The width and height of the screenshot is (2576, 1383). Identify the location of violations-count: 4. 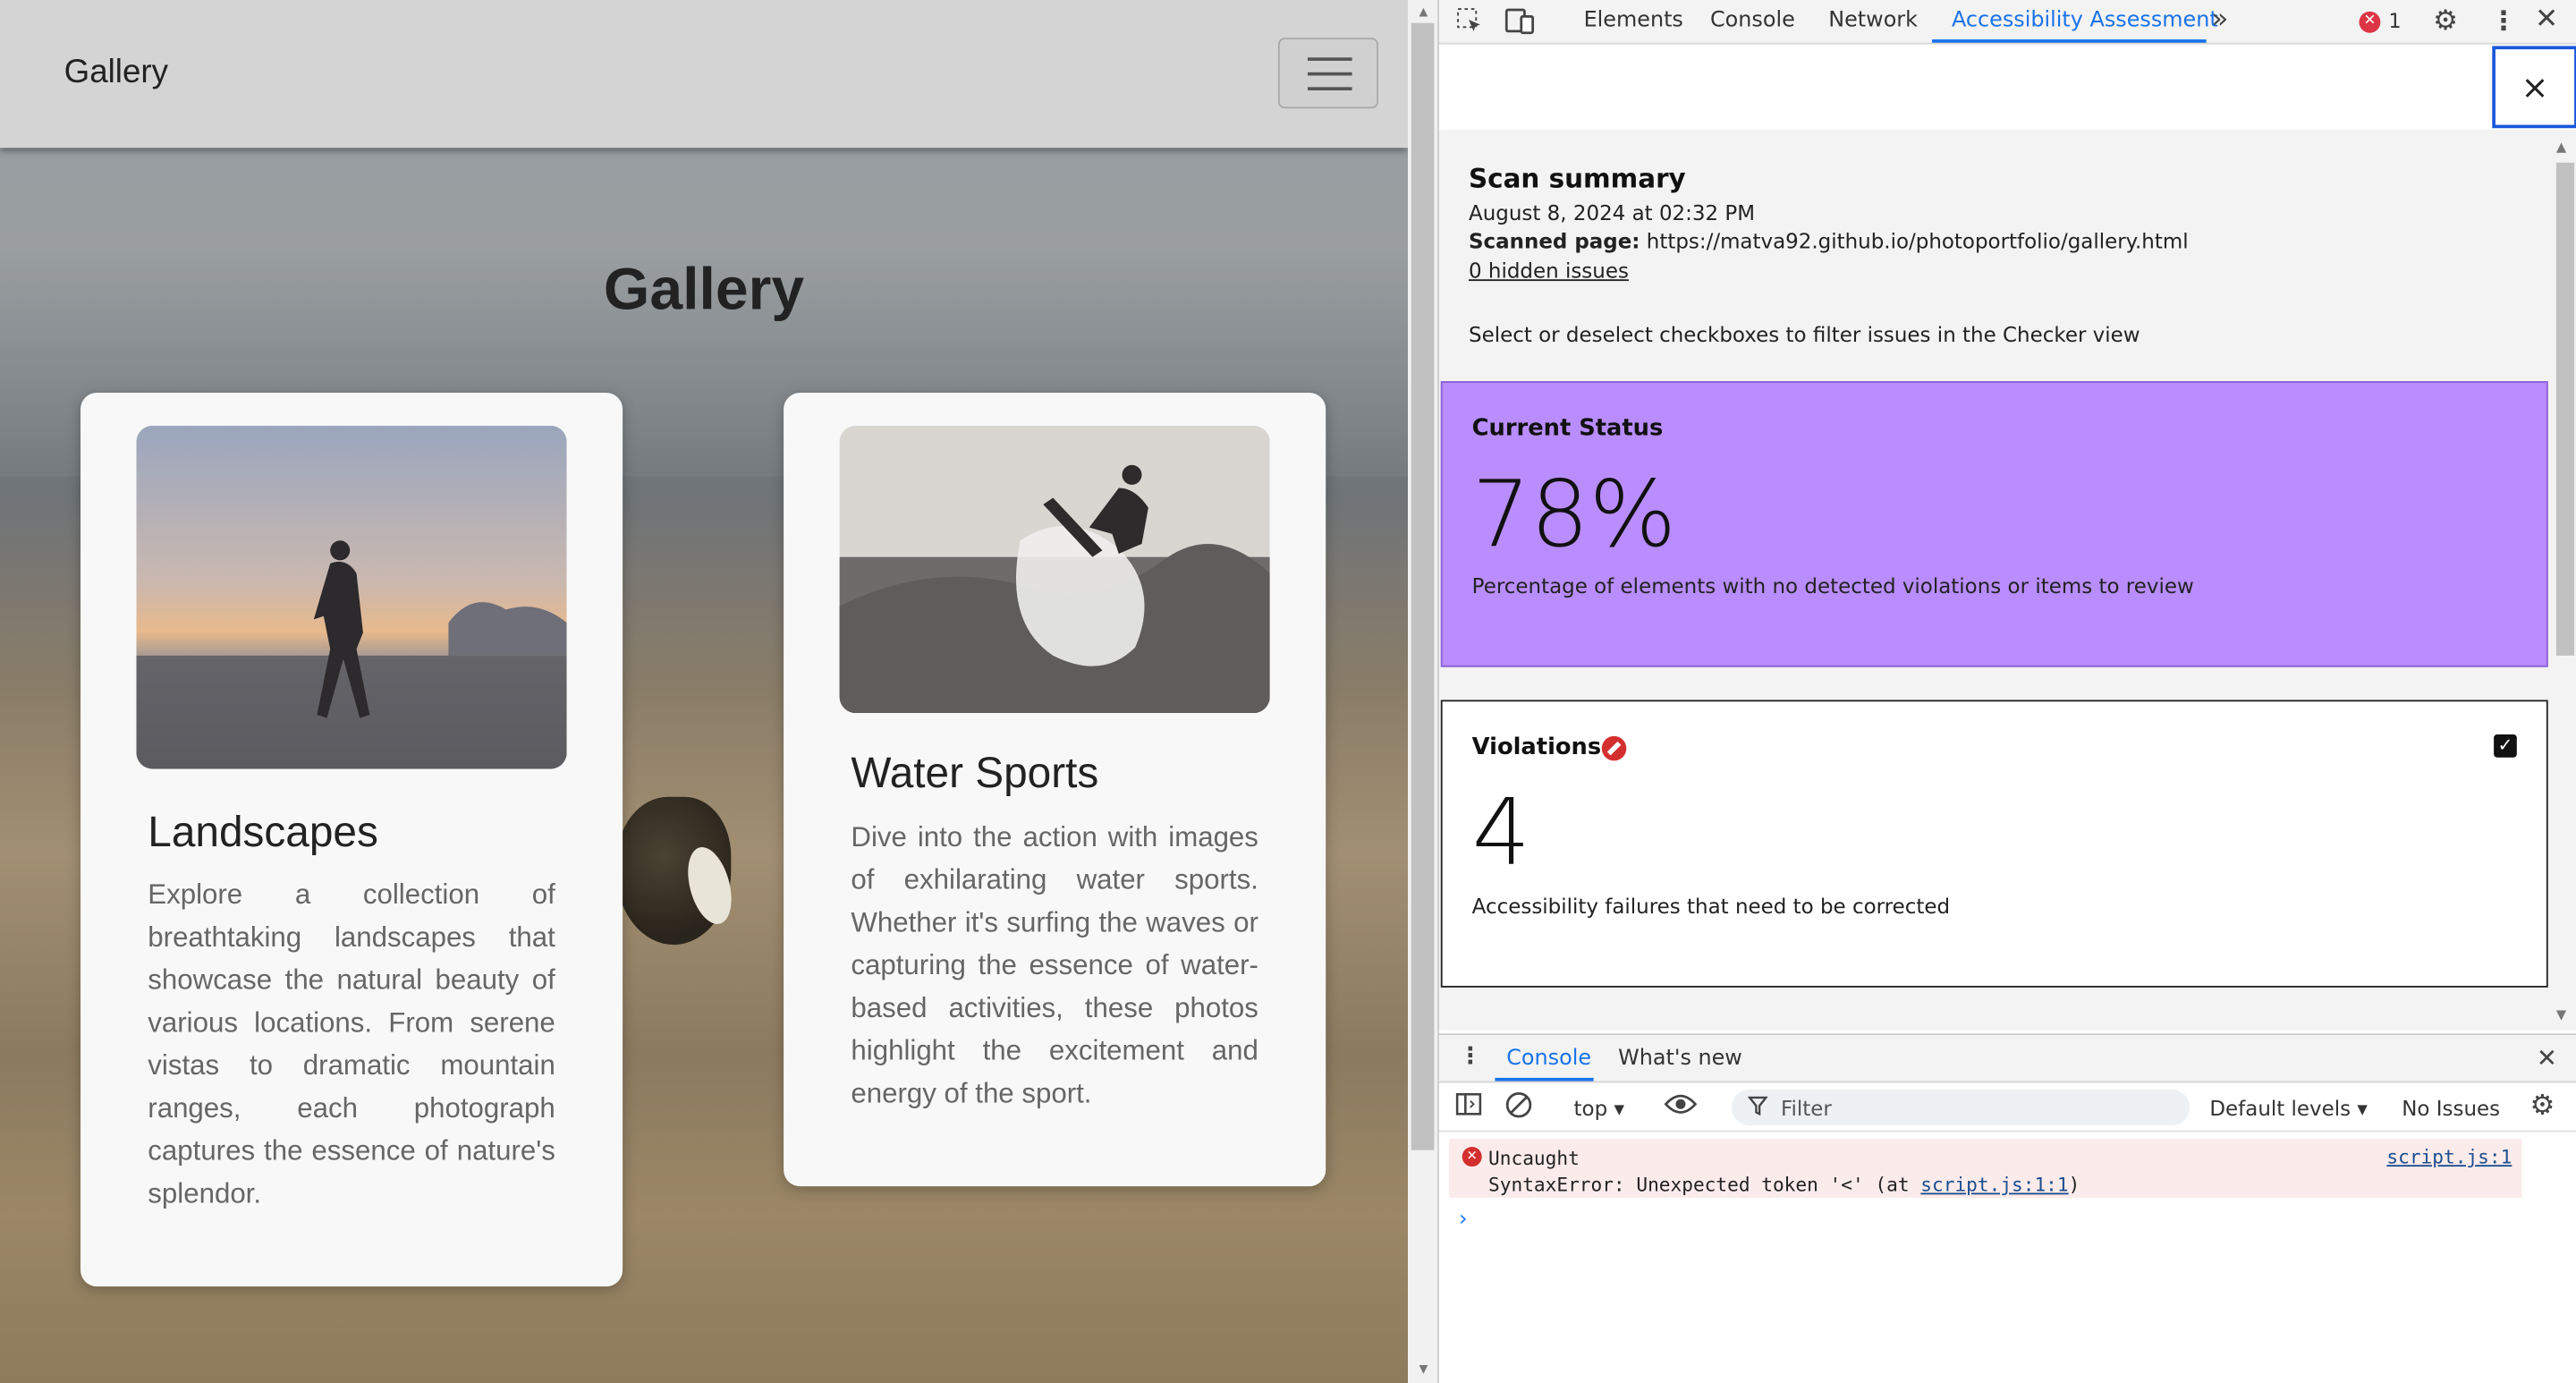
(1501, 834).